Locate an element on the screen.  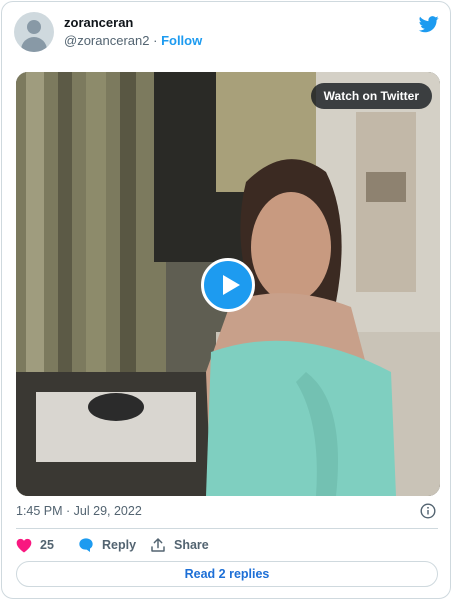
tweet-timestamp: 1:45 PM · Jul 29, 2022 is located at coordinates (79, 511).